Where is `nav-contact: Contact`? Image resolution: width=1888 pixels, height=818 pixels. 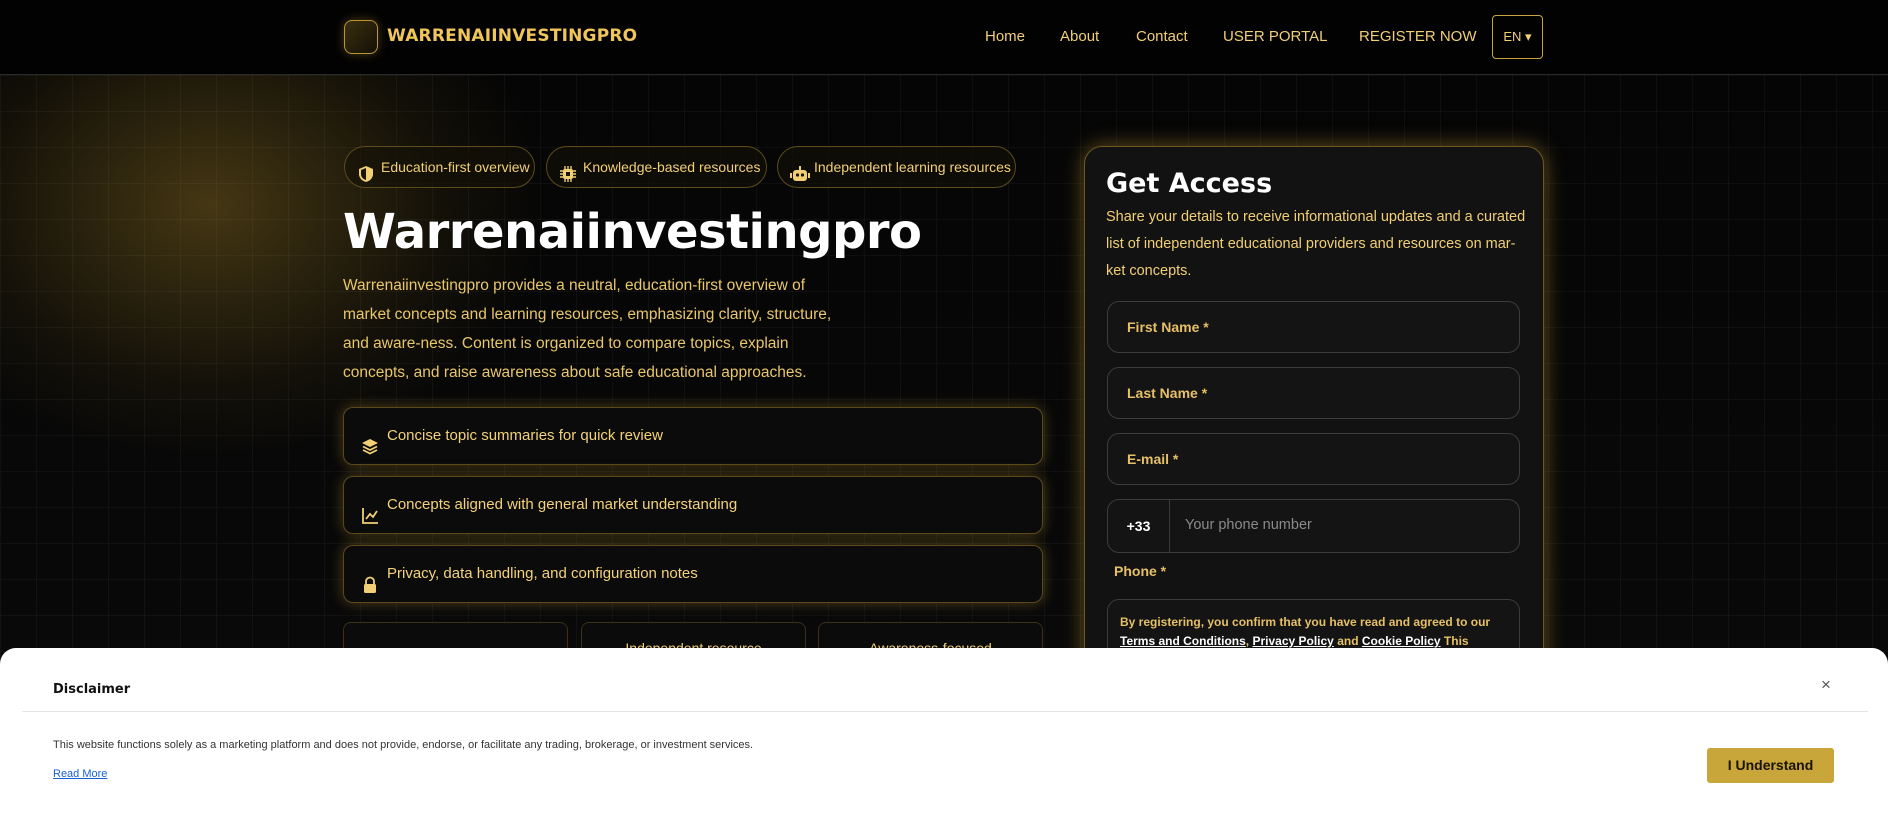
nav-contact: Contact is located at coordinates (1162, 36).